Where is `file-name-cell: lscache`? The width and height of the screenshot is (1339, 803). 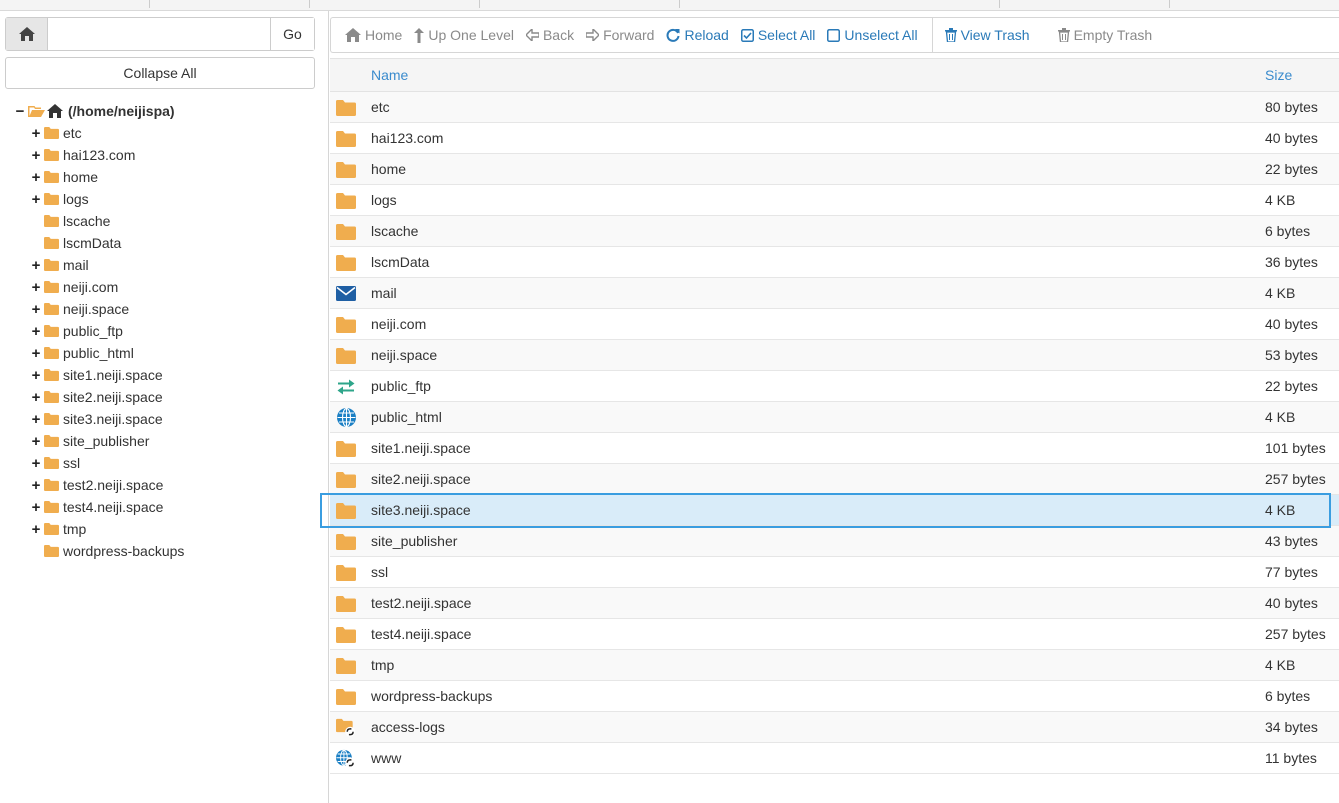
file-name-cell: lscache is located at coordinates (394, 231).